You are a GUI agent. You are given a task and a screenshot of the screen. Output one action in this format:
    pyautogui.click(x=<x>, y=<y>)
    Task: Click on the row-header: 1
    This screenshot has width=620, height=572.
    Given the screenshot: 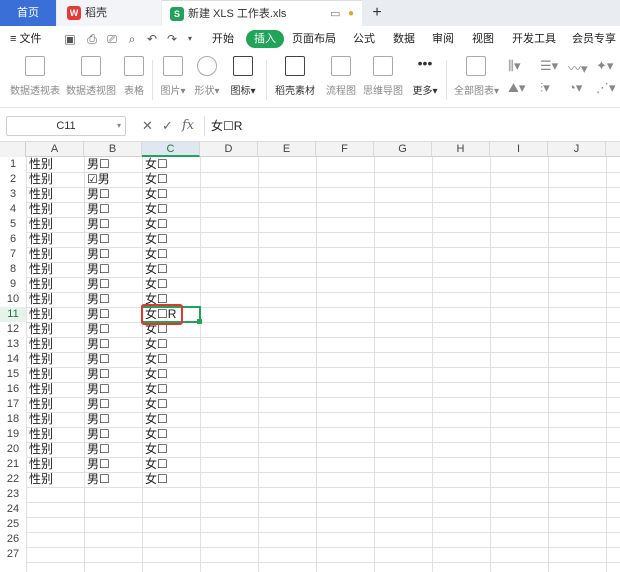 What is the action you would take?
    pyautogui.click(x=13, y=164)
    